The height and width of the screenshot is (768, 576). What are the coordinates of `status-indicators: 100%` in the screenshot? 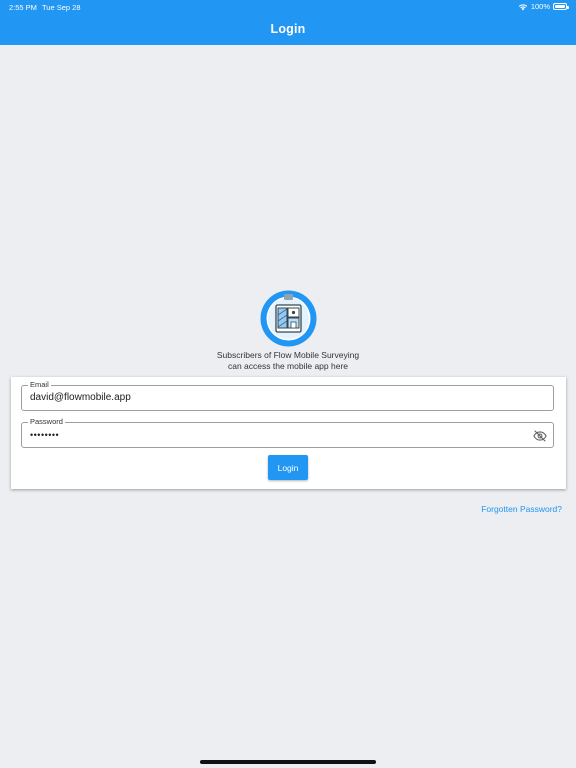 It's located at (543, 6).